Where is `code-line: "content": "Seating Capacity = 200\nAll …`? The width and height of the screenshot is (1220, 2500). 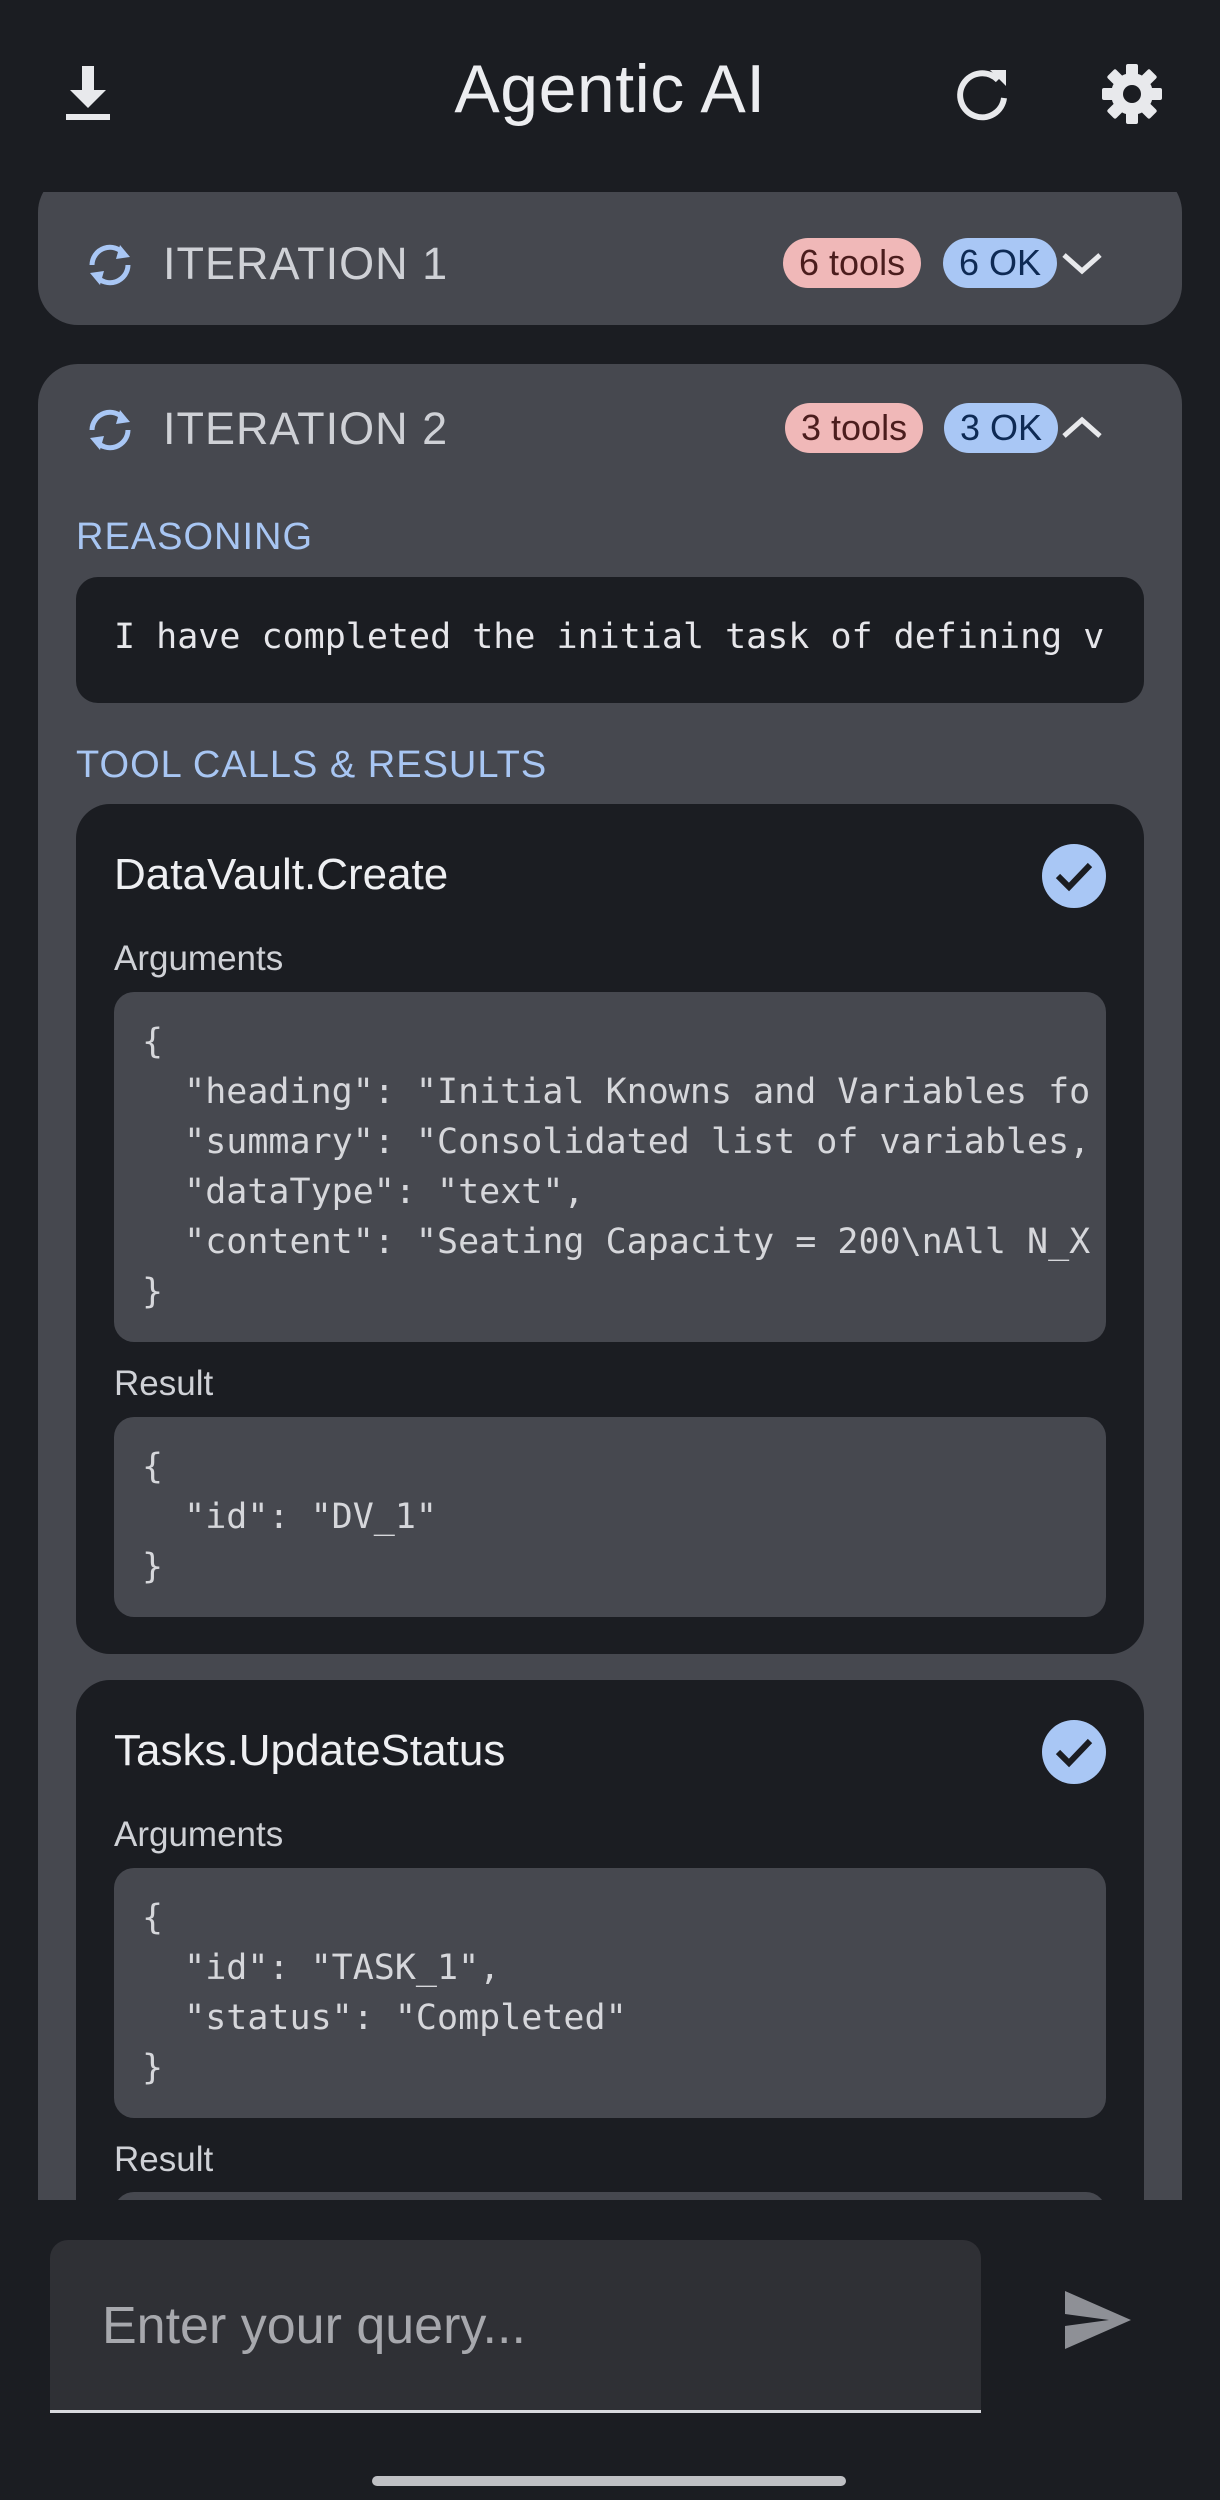
code-line: "content": "Seating Capacity = 200\nAll … is located at coordinates (616, 1242).